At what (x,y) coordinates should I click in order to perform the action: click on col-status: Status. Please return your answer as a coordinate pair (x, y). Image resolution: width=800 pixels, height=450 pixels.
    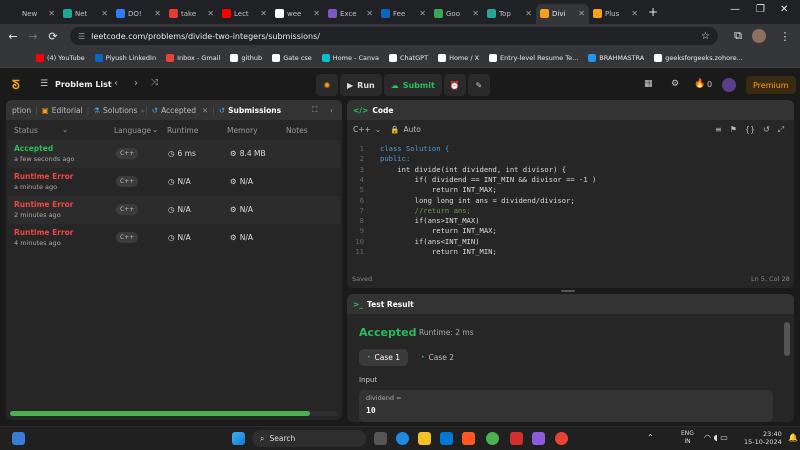
    Looking at the image, I should click on (26, 130).